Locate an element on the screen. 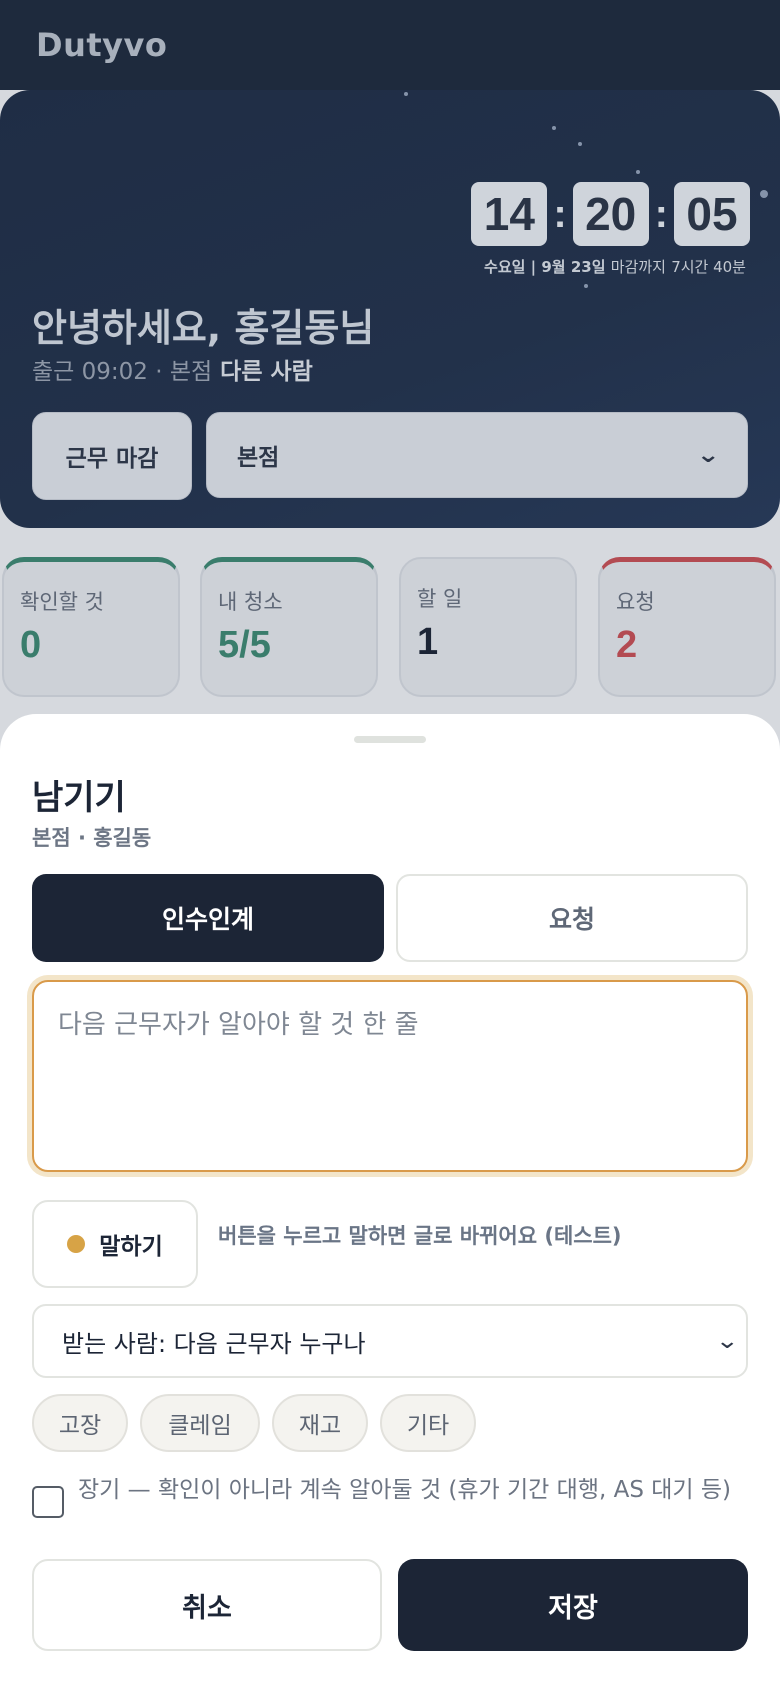  mic-status-dot-icon is located at coordinates (76, 1244).